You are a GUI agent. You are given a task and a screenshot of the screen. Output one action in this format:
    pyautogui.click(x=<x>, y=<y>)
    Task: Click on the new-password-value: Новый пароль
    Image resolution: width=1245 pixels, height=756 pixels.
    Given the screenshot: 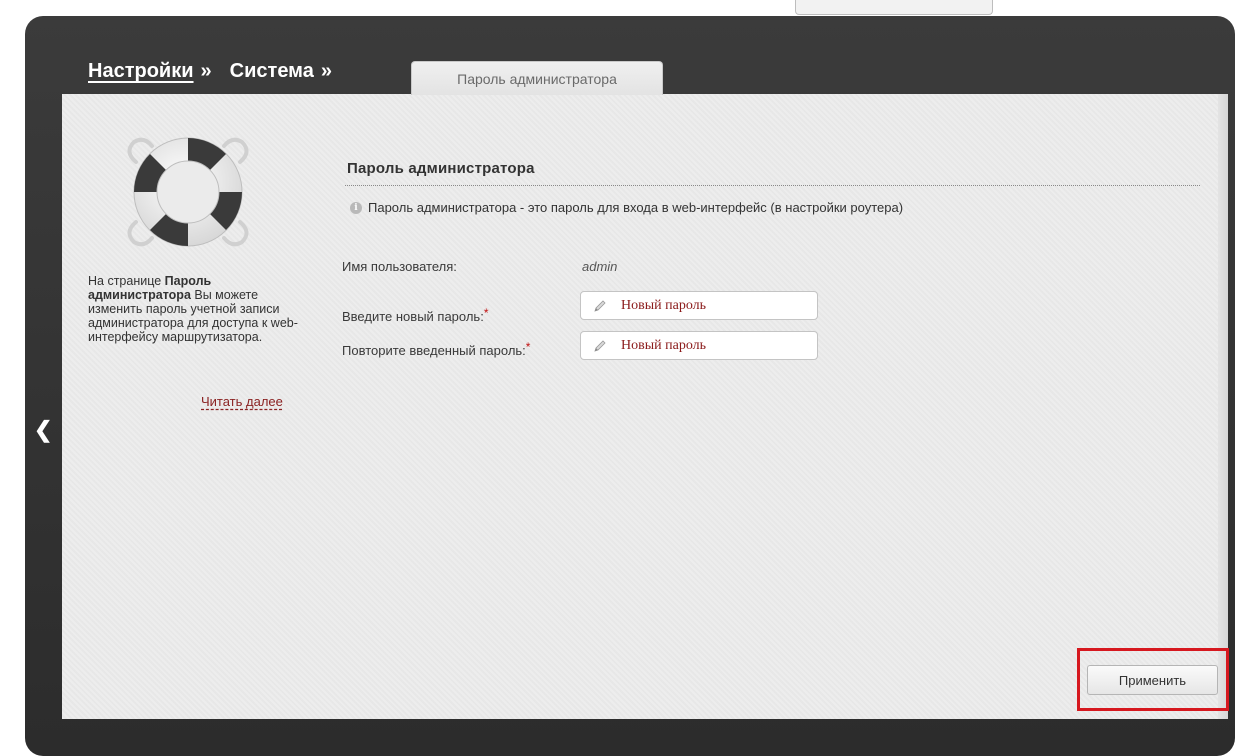 What is the action you would take?
    pyautogui.click(x=664, y=305)
    